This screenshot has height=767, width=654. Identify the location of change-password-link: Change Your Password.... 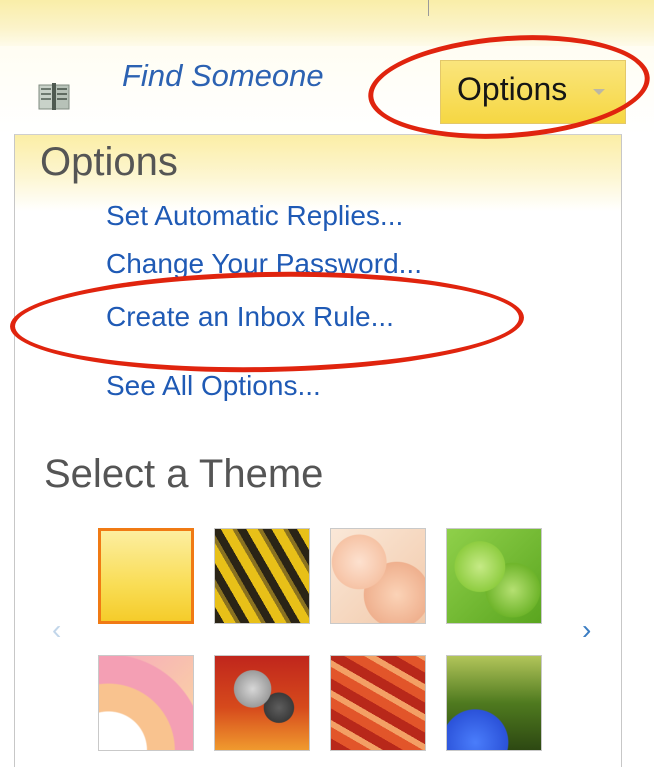
(264, 264).